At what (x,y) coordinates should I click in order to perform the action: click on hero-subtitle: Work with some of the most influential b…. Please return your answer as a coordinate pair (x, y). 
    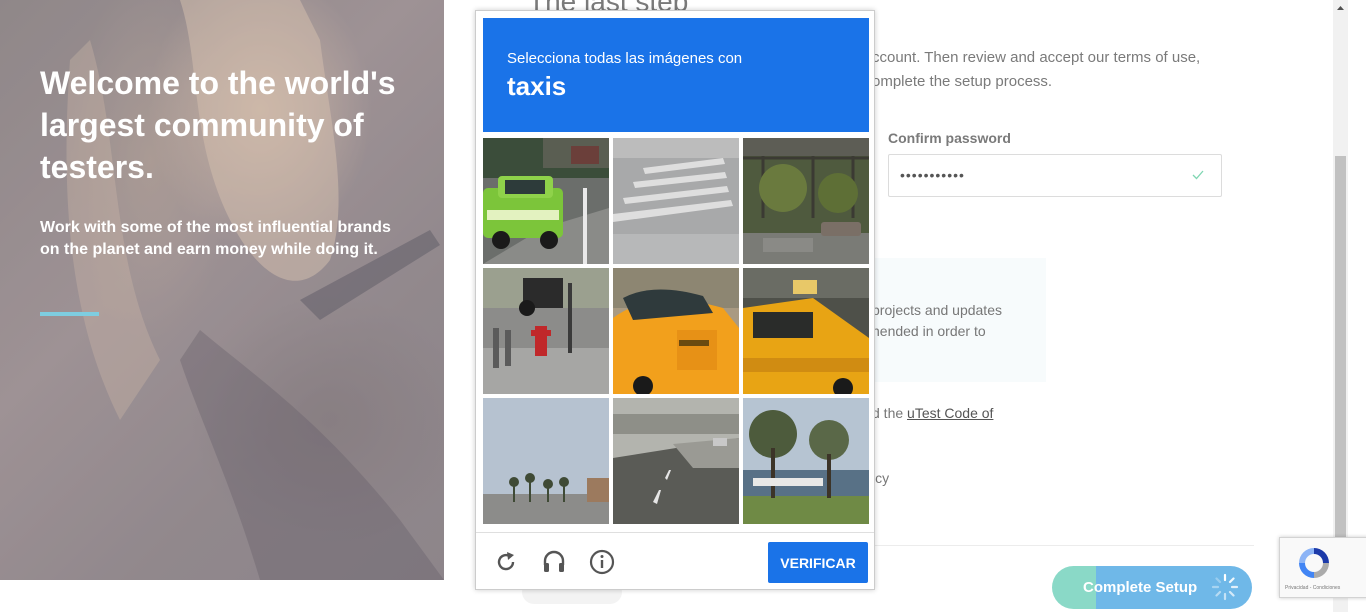
    Looking at the image, I should click on (215, 238).